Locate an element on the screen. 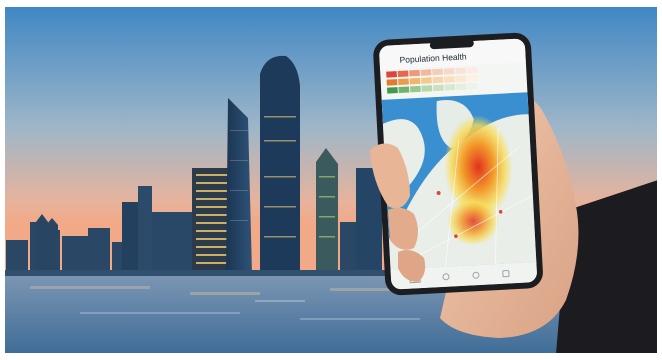 This screenshot has width=662, height=360. tower-angled is located at coordinates (239, 186).